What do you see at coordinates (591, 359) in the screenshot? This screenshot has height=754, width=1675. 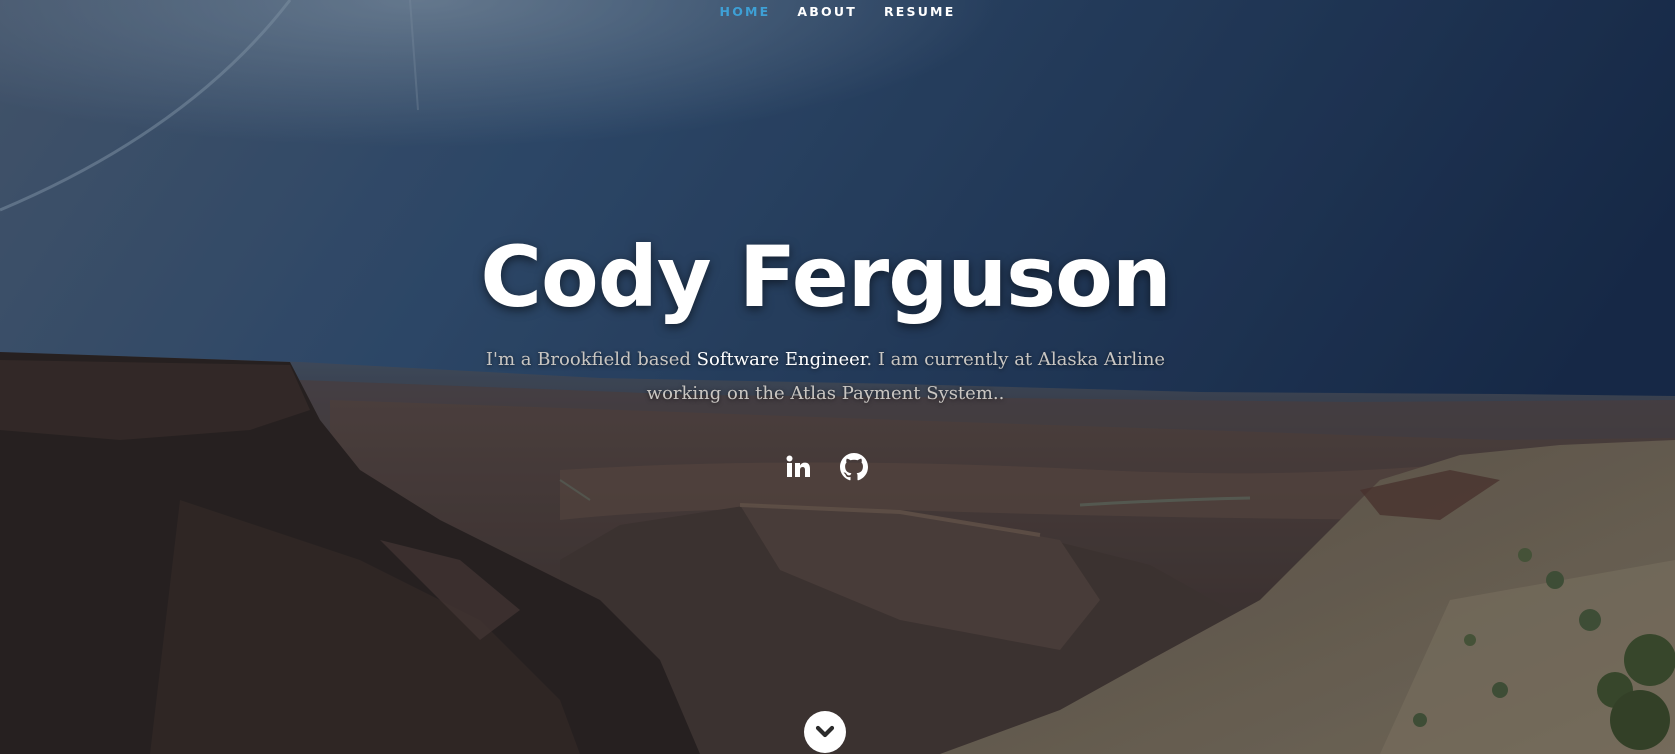 I see `intro-text-part1: I'm a Brookfield based` at bounding box center [591, 359].